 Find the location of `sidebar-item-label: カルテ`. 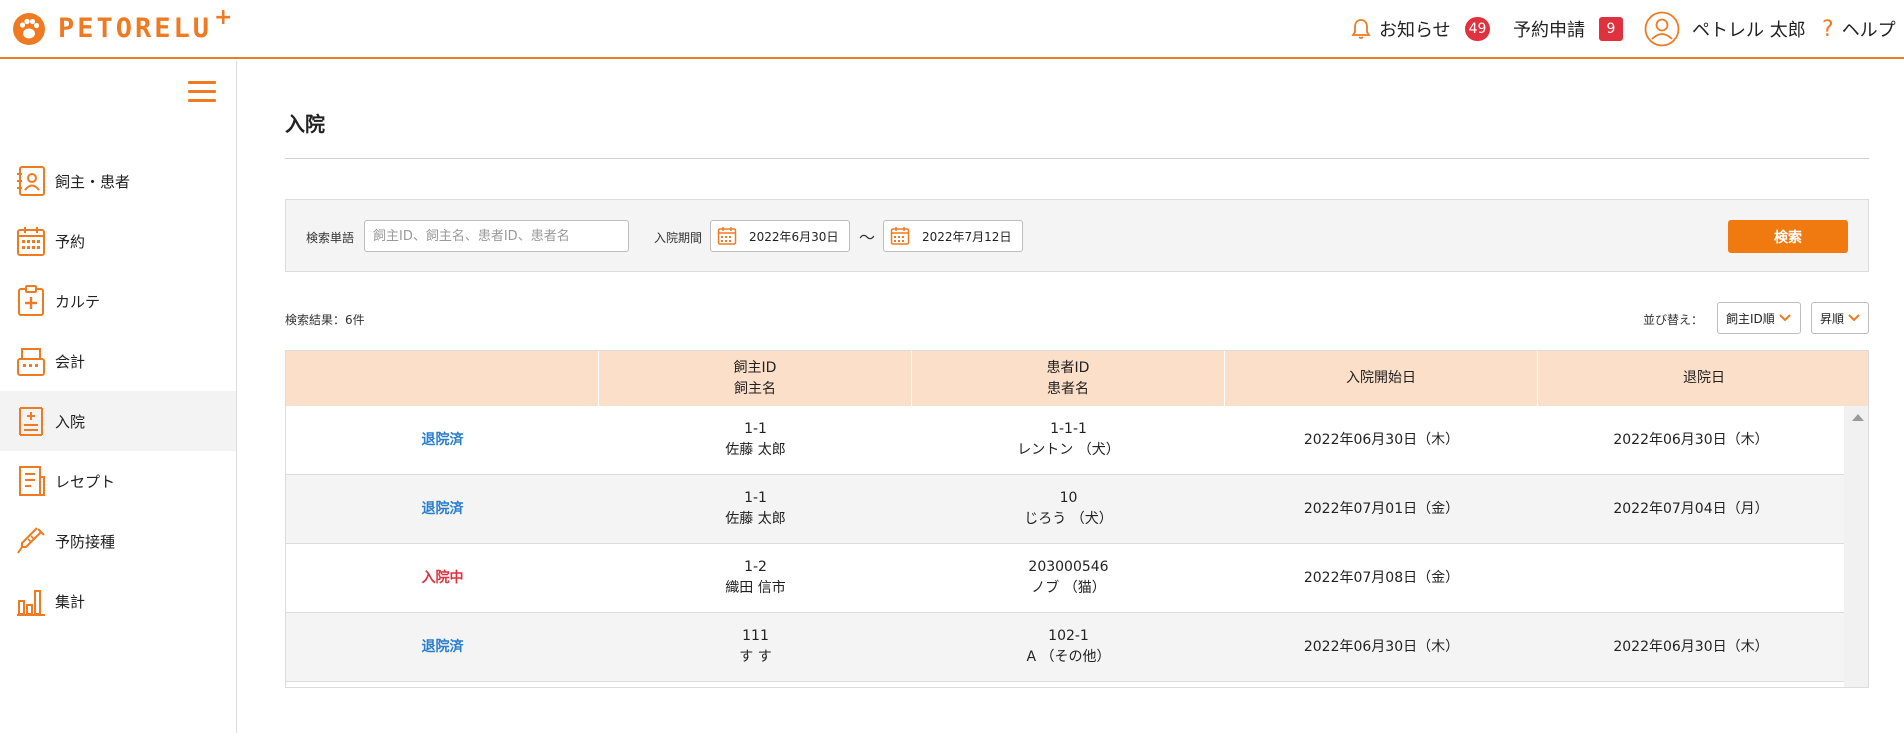

sidebar-item-label: カルテ is located at coordinates (78, 301).